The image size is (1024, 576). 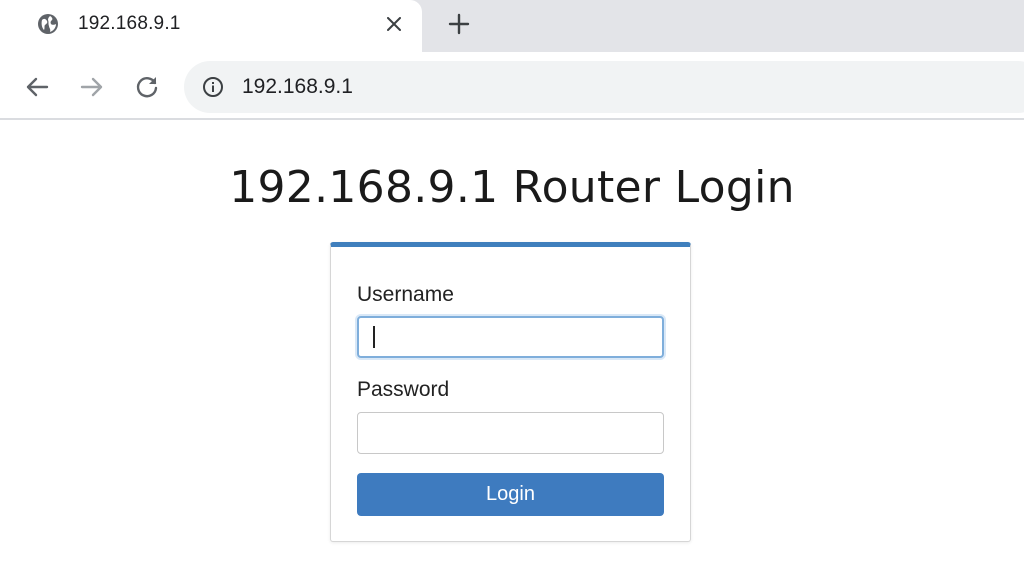 I want to click on username-input, so click(x=510, y=337).